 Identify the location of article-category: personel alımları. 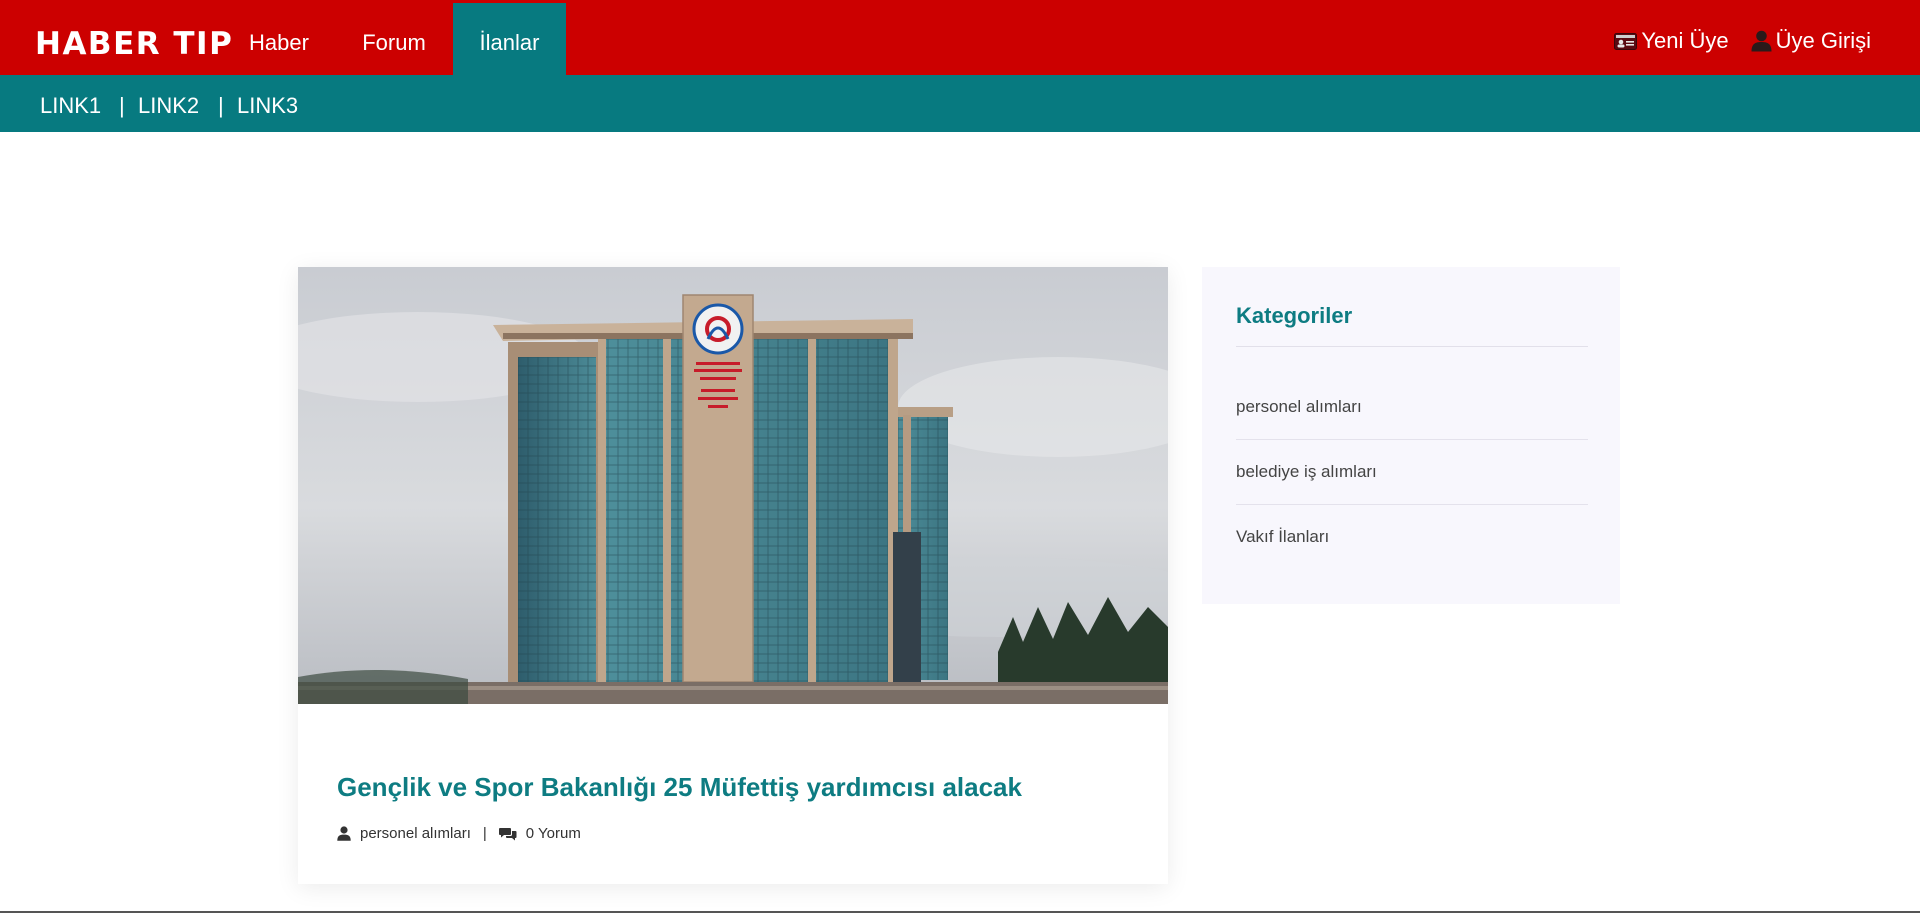
(415, 833).